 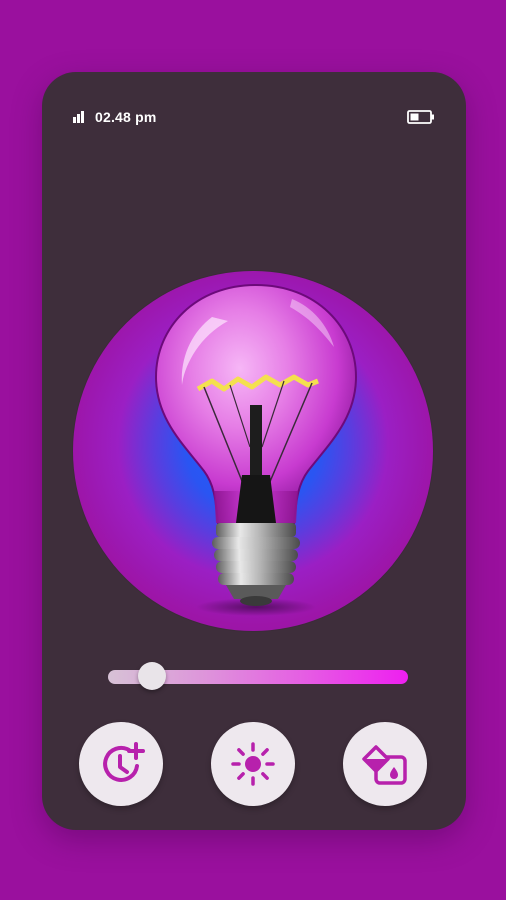 I want to click on status-time: 02.48 pm, so click(x=126, y=117).